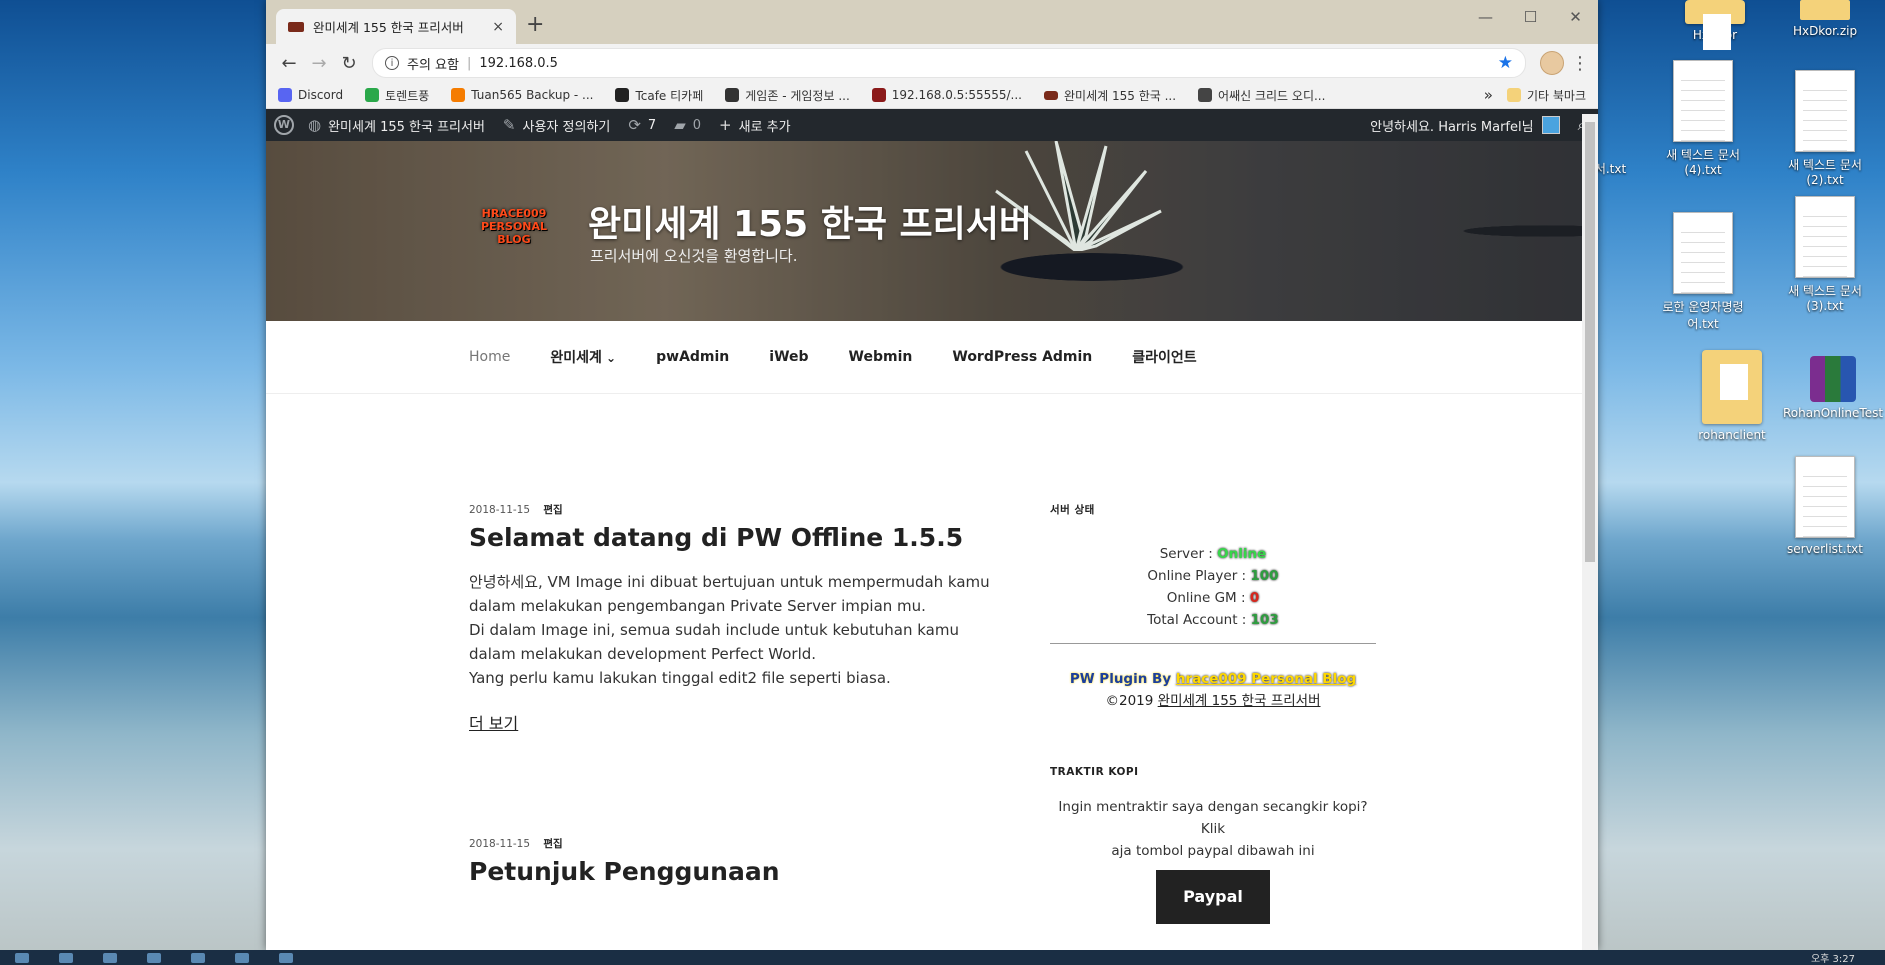 The width and height of the screenshot is (1885, 965). What do you see at coordinates (514, 226) in the screenshot?
I see `logo-text: PERSONAL` at bounding box center [514, 226].